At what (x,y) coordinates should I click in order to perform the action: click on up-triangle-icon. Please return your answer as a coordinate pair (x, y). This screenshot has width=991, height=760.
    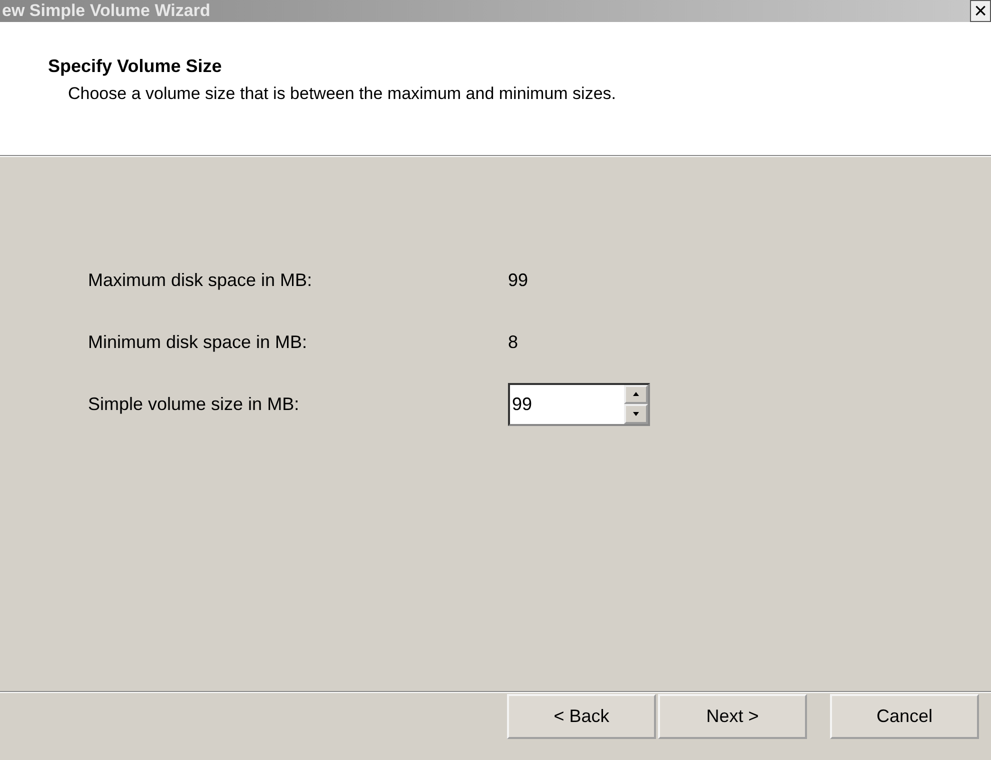
    Looking at the image, I should click on (636, 394).